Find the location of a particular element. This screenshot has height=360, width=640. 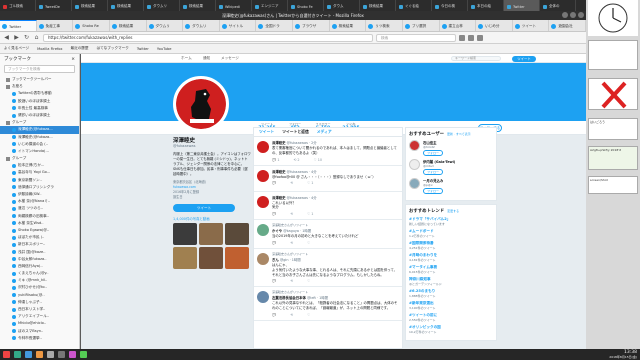

sidebar-bookmark-item: お座ろ is located at coordinates (39, 86).